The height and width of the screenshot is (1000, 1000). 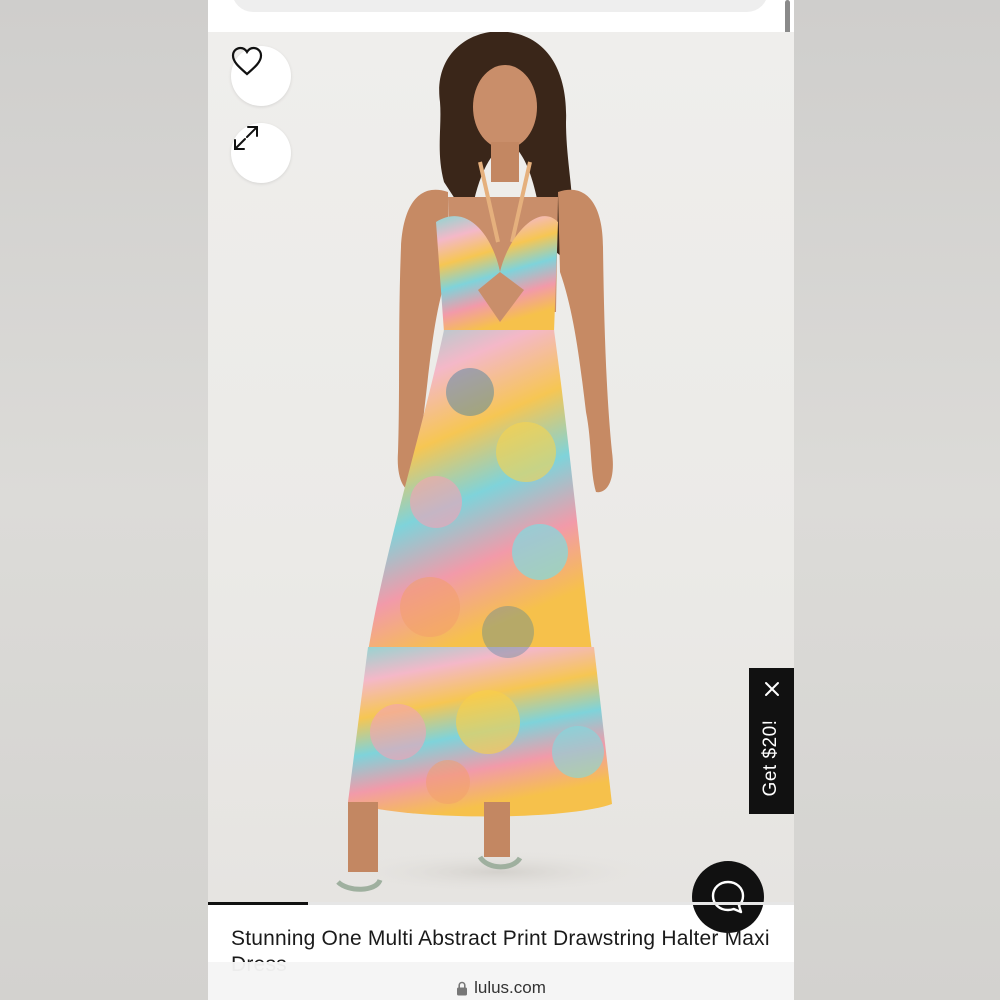 What do you see at coordinates (500, 6) in the screenshot?
I see `search-bar` at bounding box center [500, 6].